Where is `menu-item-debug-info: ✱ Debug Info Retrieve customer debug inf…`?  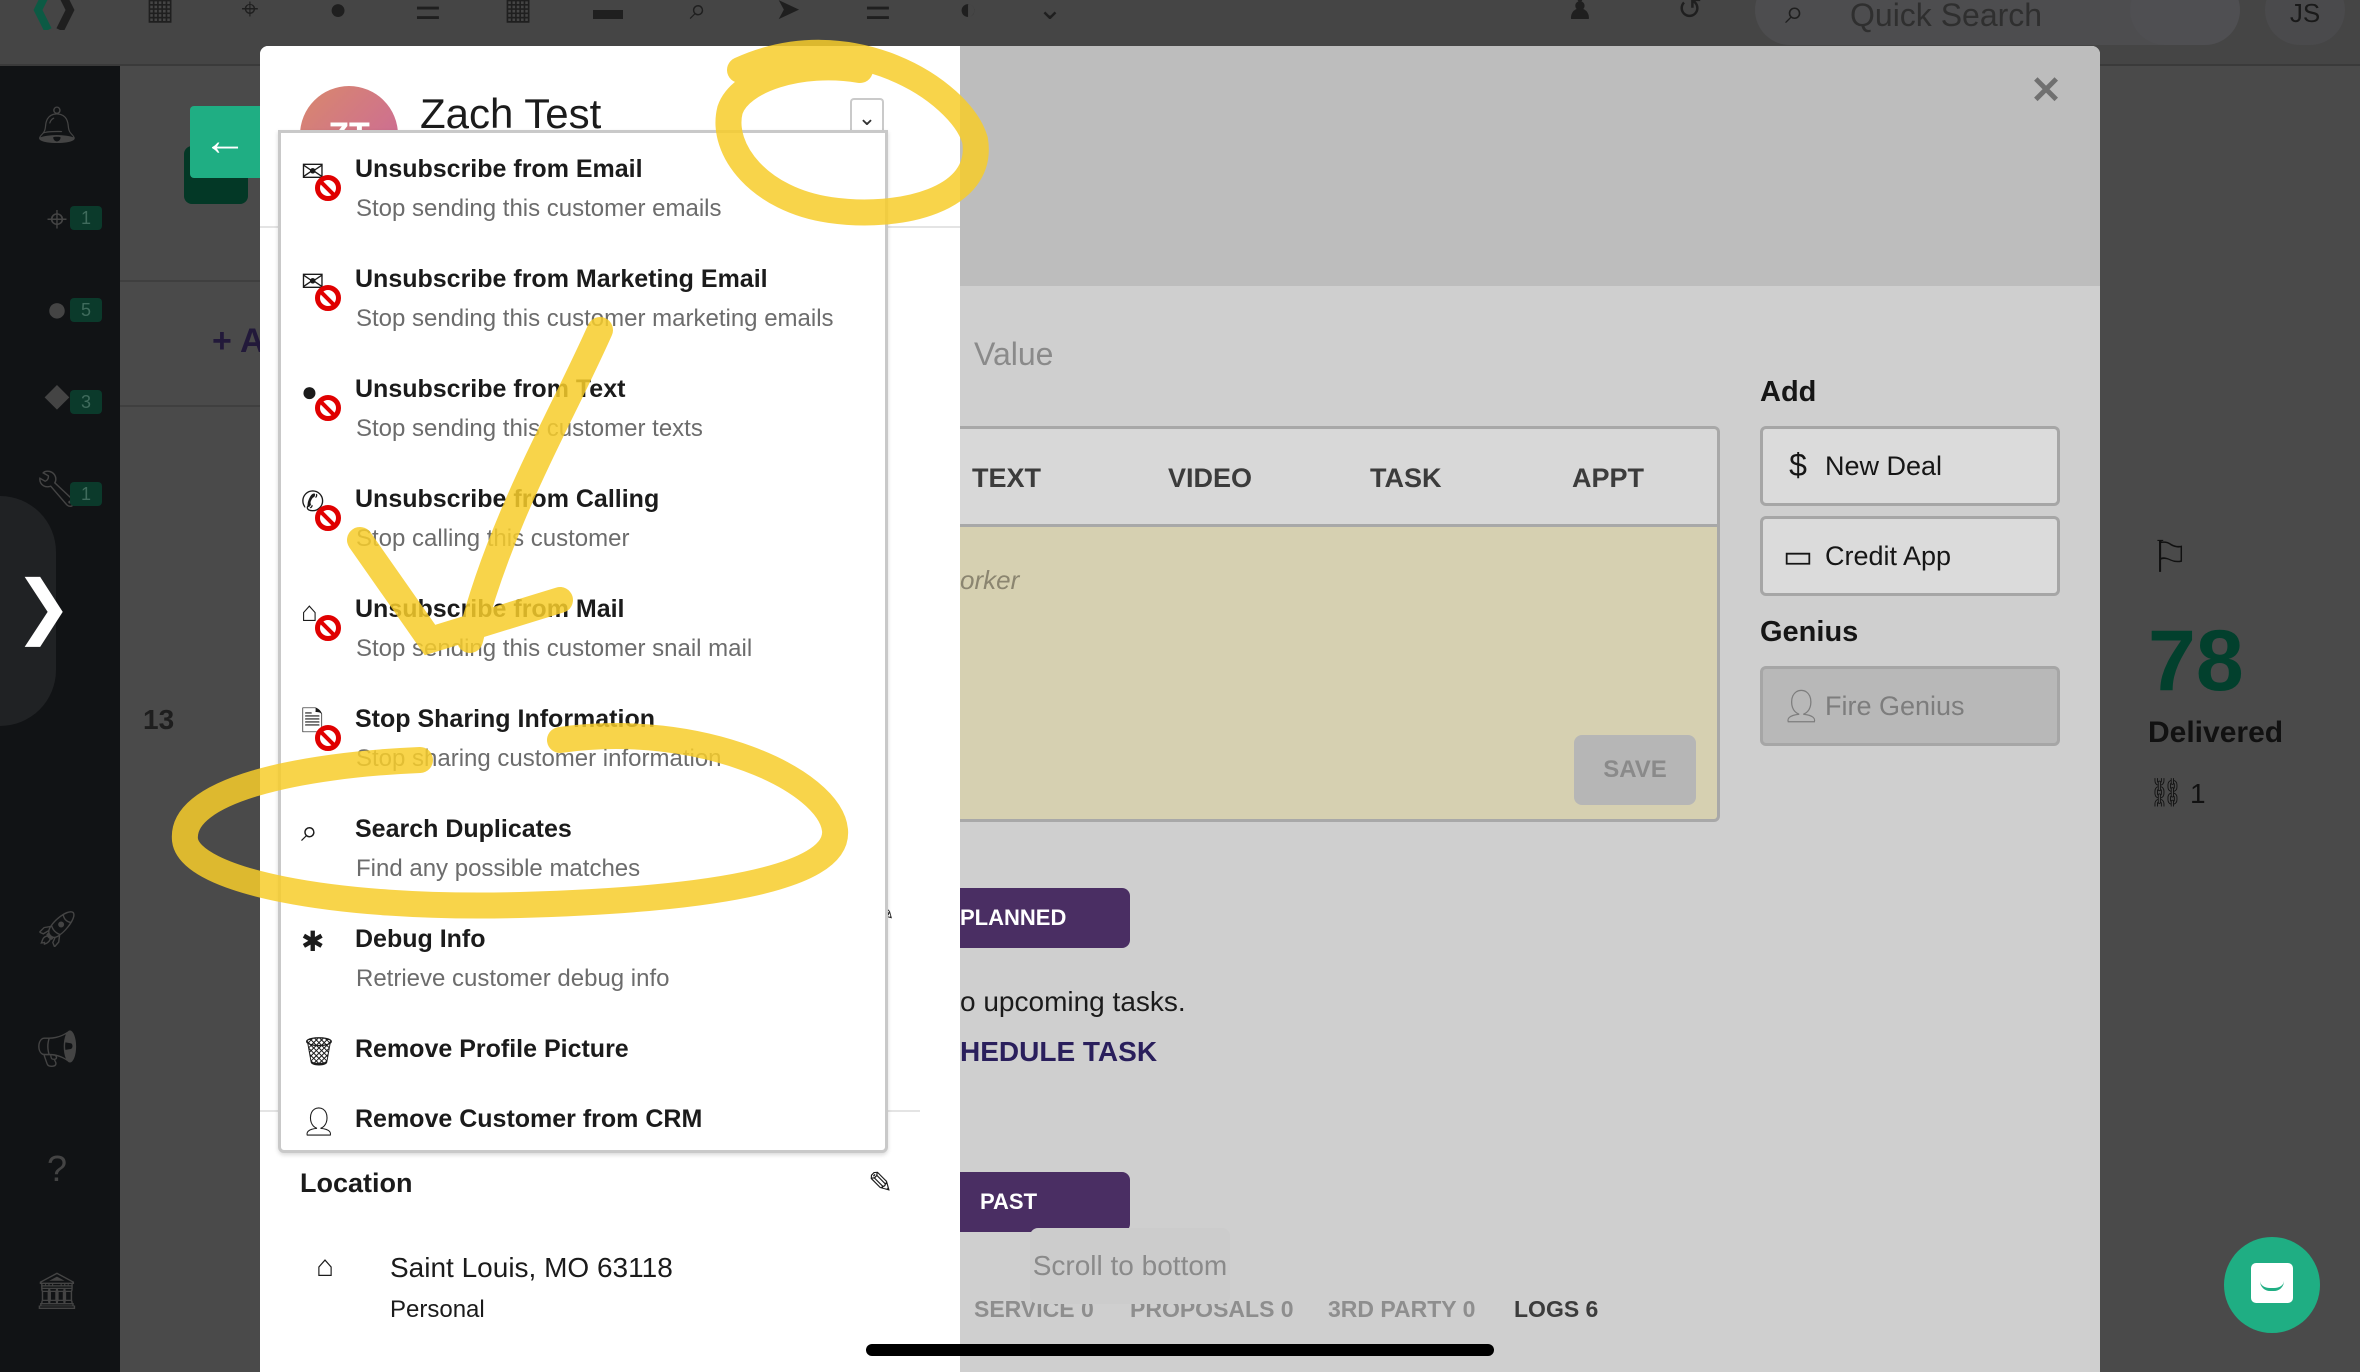 menu-item-debug-info: ✱ Debug Info Retrieve customer debug inf… is located at coordinates (583, 975).